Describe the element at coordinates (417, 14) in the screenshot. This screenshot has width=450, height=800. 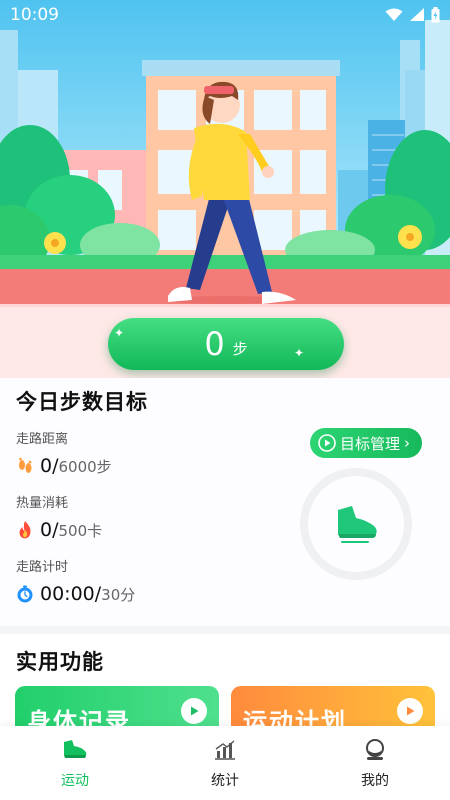
I see `signal-icon` at that location.